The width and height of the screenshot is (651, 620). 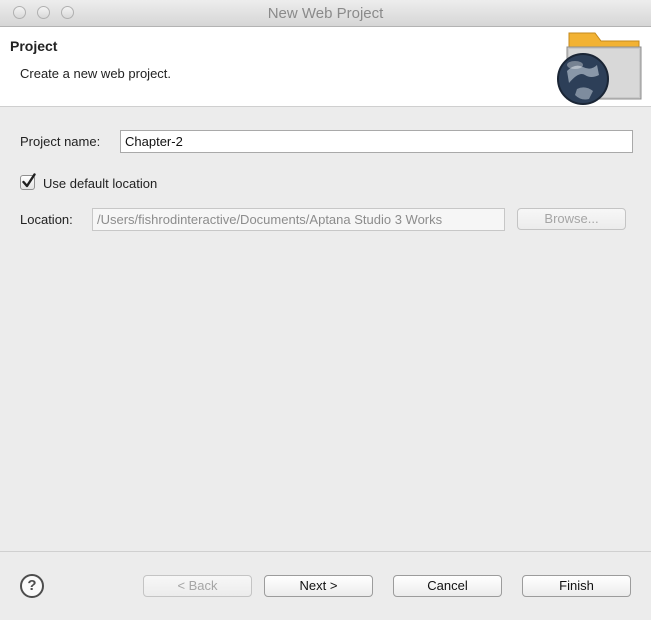 What do you see at coordinates (447, 586) in the screenshot?
I see `cancel-button: Cancel` at bounding box center [447, 586].